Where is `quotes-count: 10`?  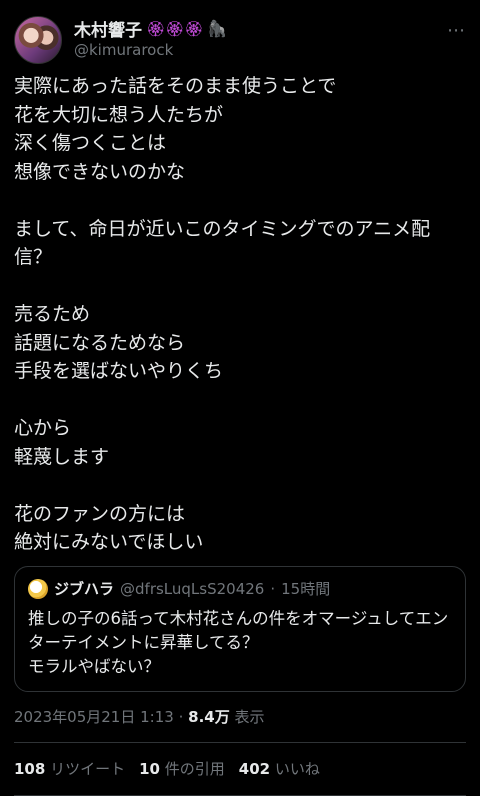
quotes-count: 10 is located at coordinates (149, 769).